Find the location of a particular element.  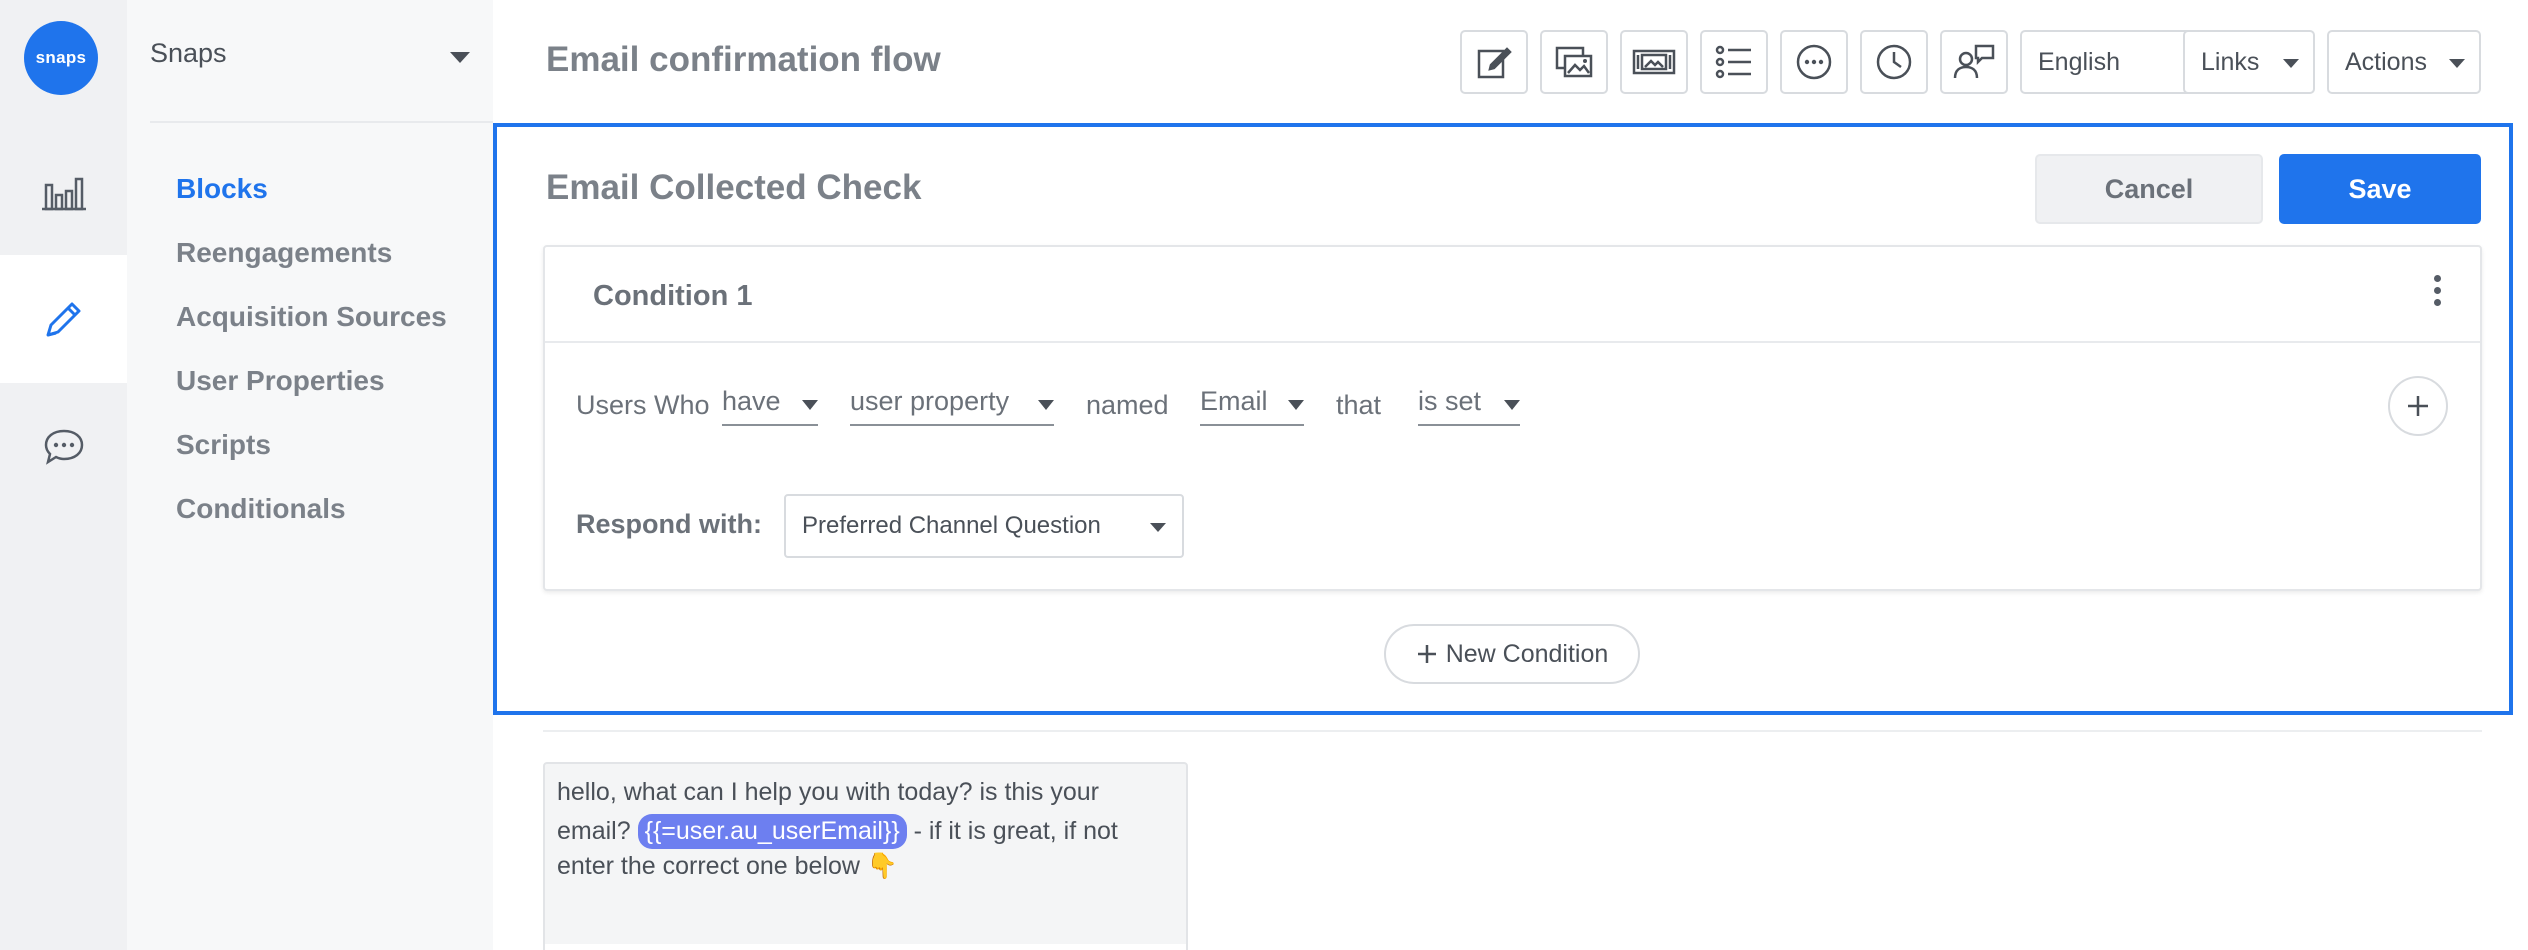

add-delay-button is located at coordinates (1894, 62).